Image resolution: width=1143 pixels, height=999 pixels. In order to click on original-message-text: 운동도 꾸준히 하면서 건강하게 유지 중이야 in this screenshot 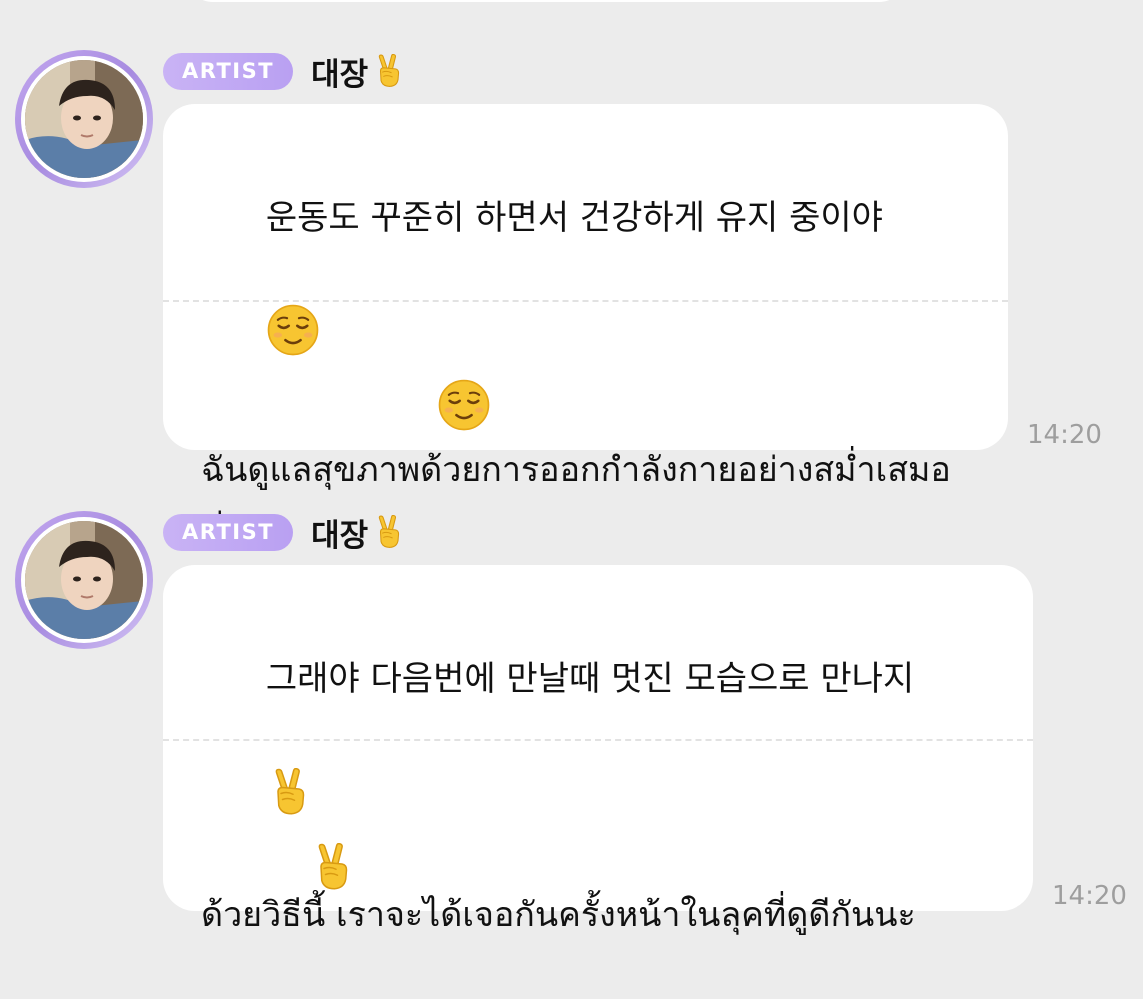, I will do `click(574, 218)`.